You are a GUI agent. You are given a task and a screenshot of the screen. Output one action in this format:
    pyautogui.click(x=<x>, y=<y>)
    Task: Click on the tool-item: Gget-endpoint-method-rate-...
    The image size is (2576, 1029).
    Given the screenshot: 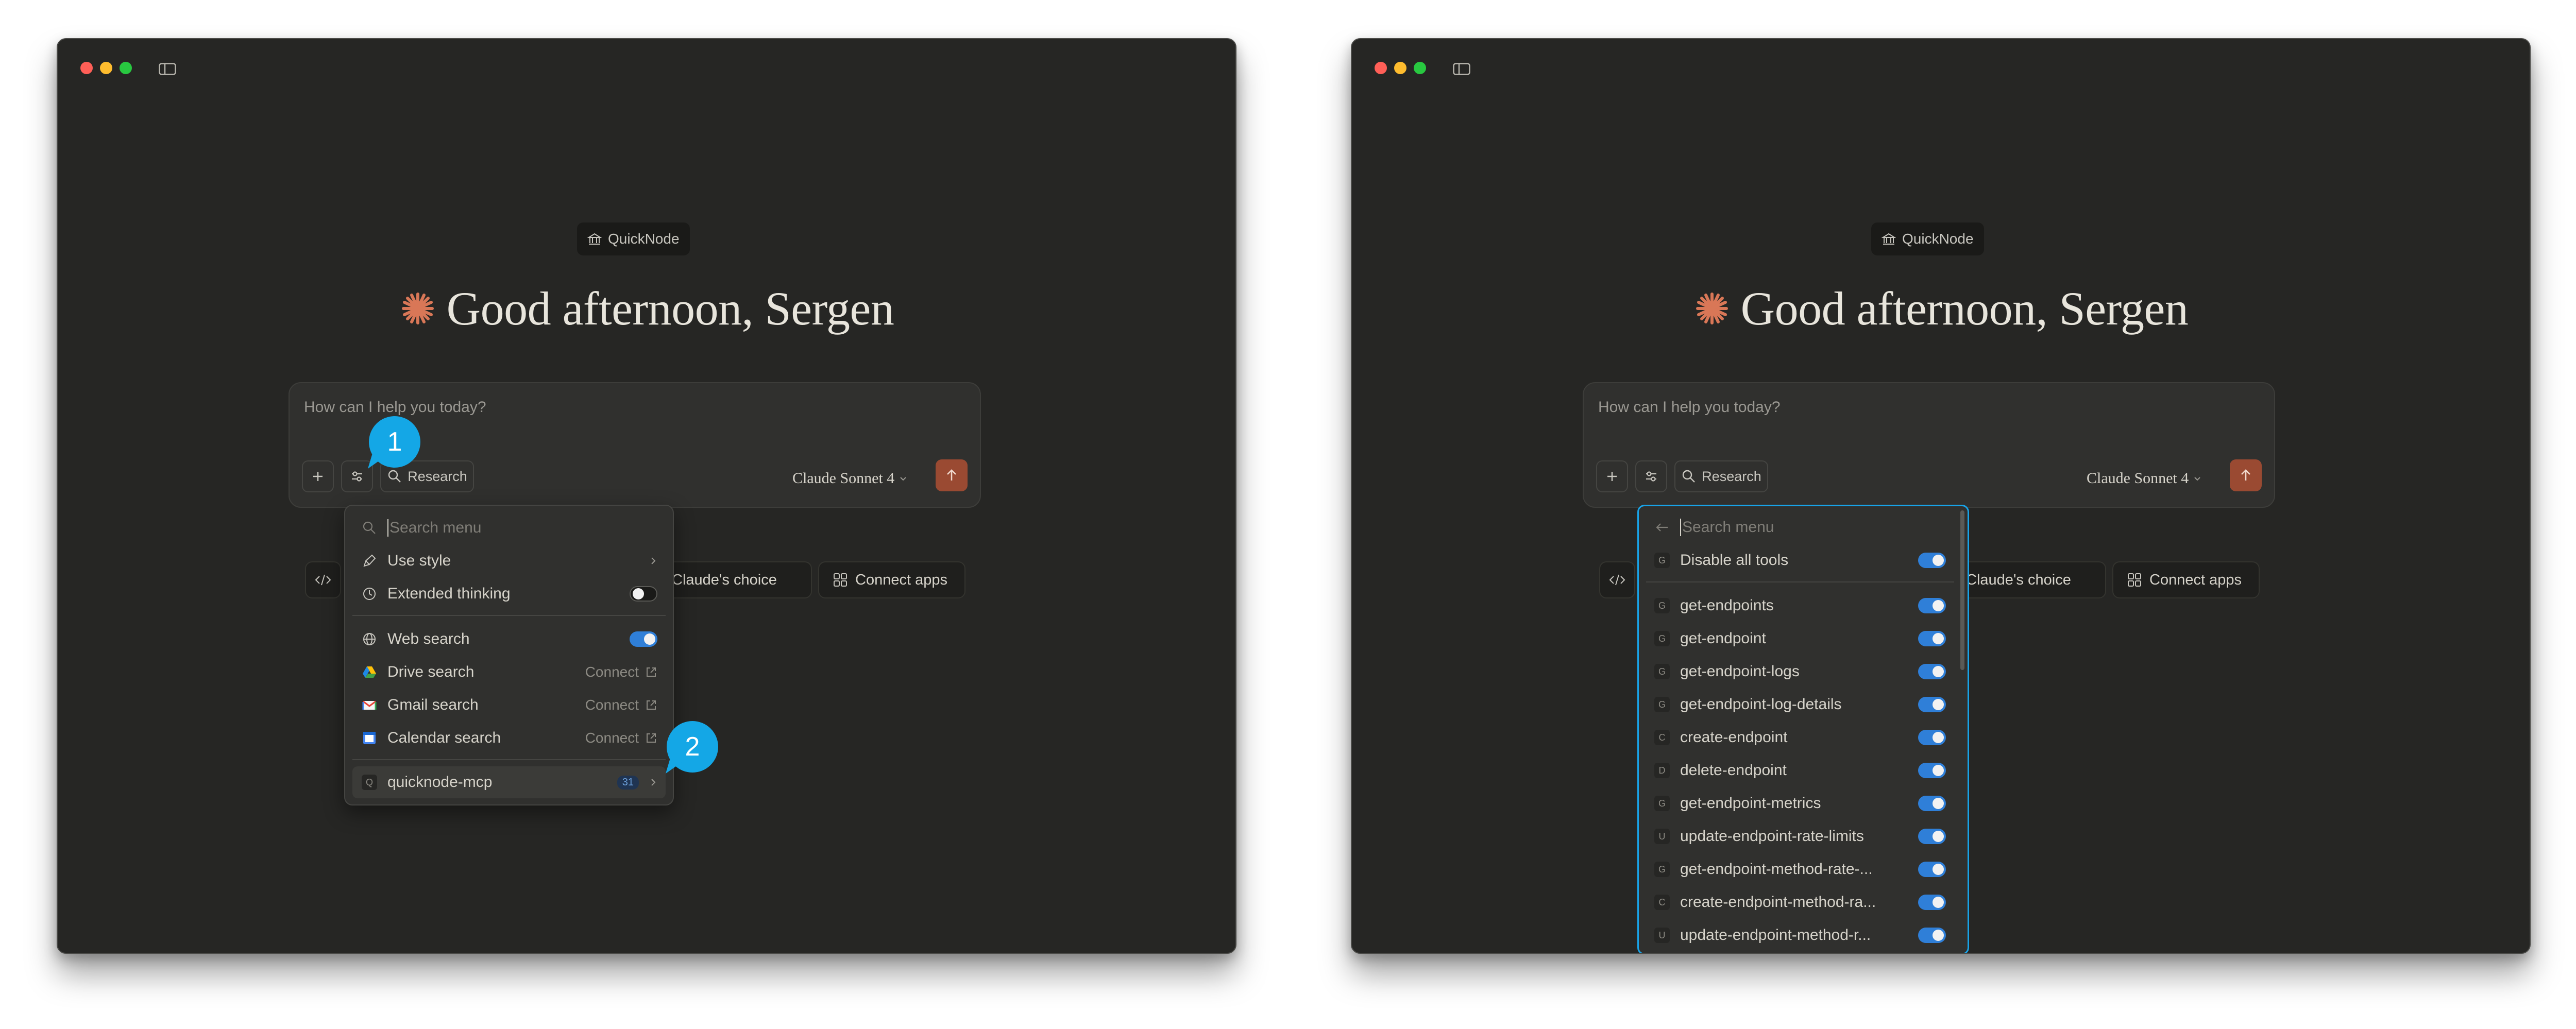 What is the action you would take?
    pyautogui.click(x=1799, y=869)
    